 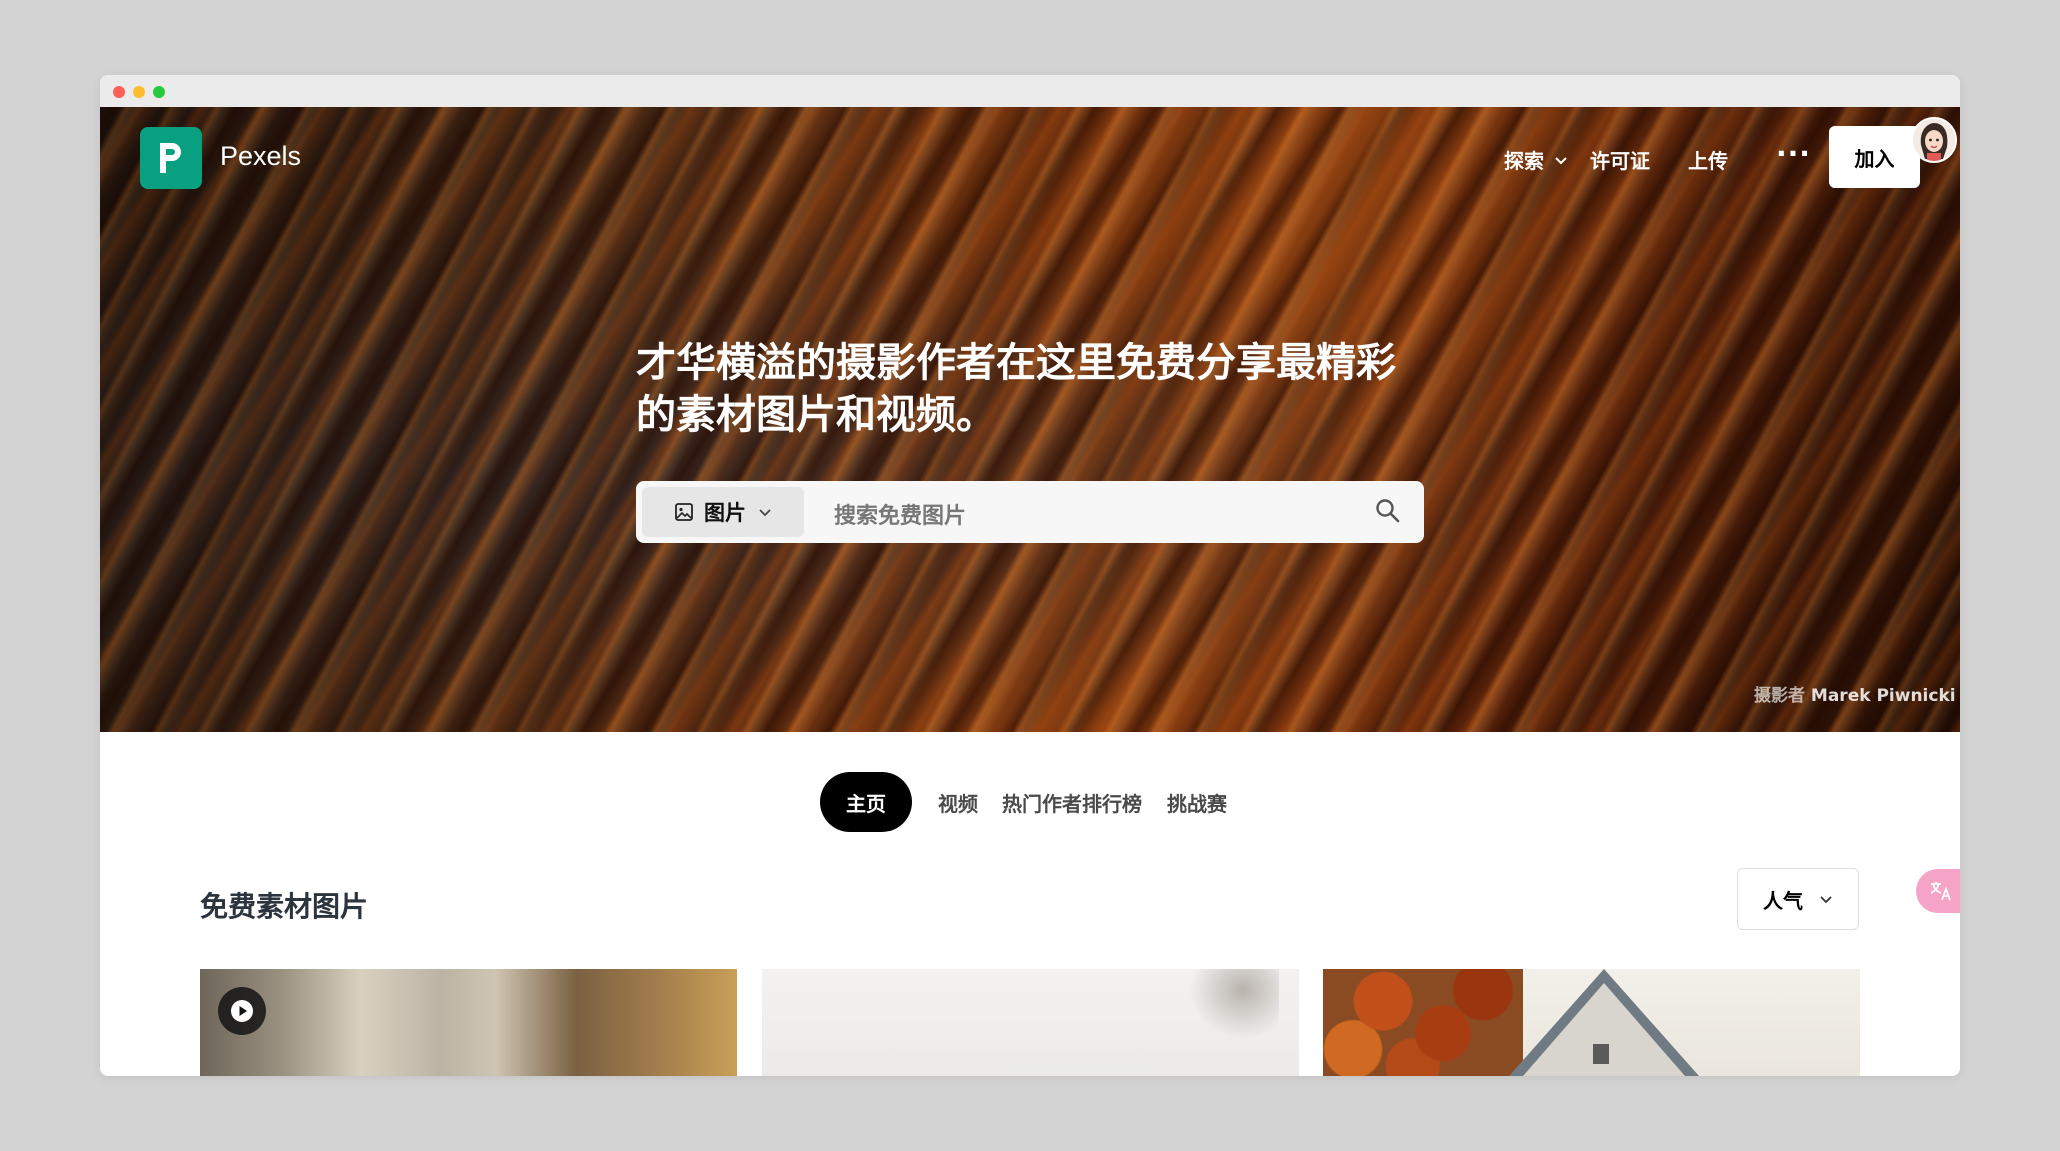 What do you see at coordinates (139, 92) in the screenshot?
I see `minimize-window-button` at bounding box center [139, 92].